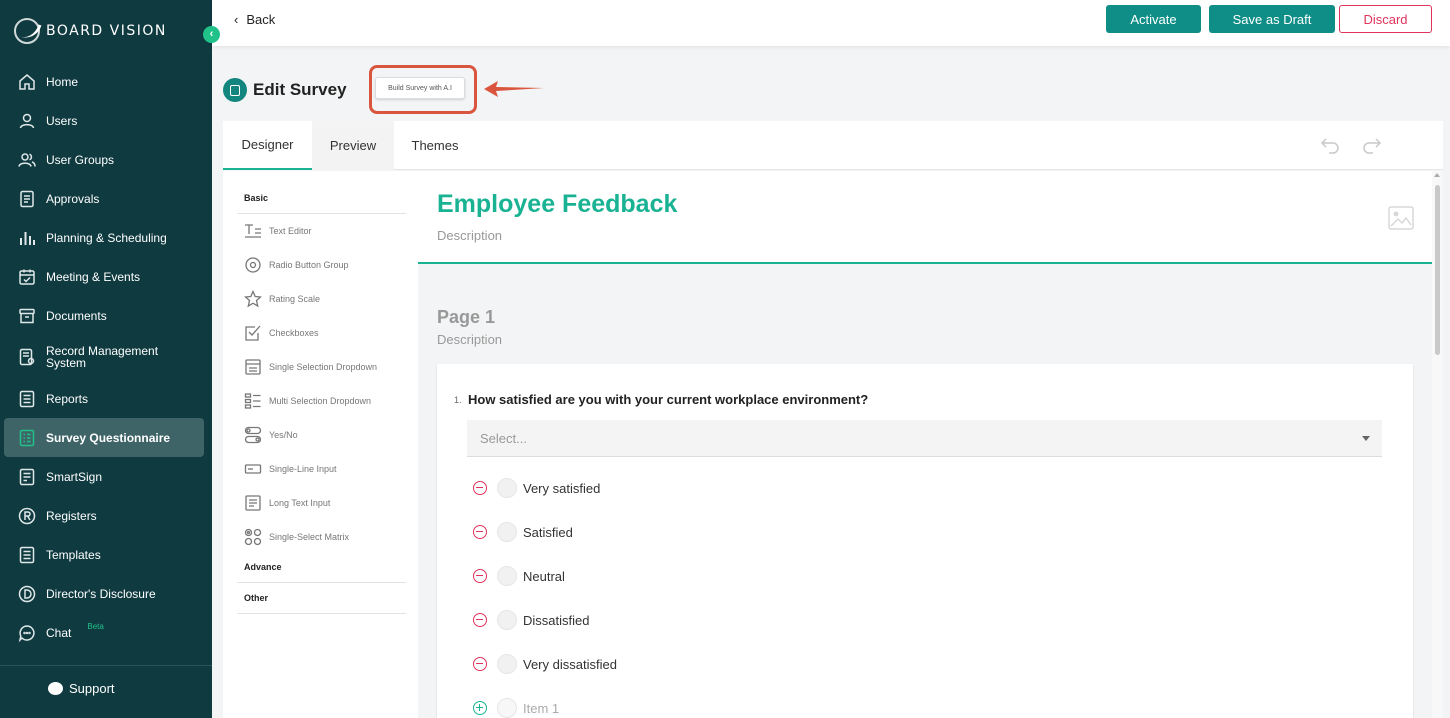 The width and height of the screenshot is (1450, 718). I want to click on toolbox-item-matrix: Single-Select Matrix, so click(296, 537).